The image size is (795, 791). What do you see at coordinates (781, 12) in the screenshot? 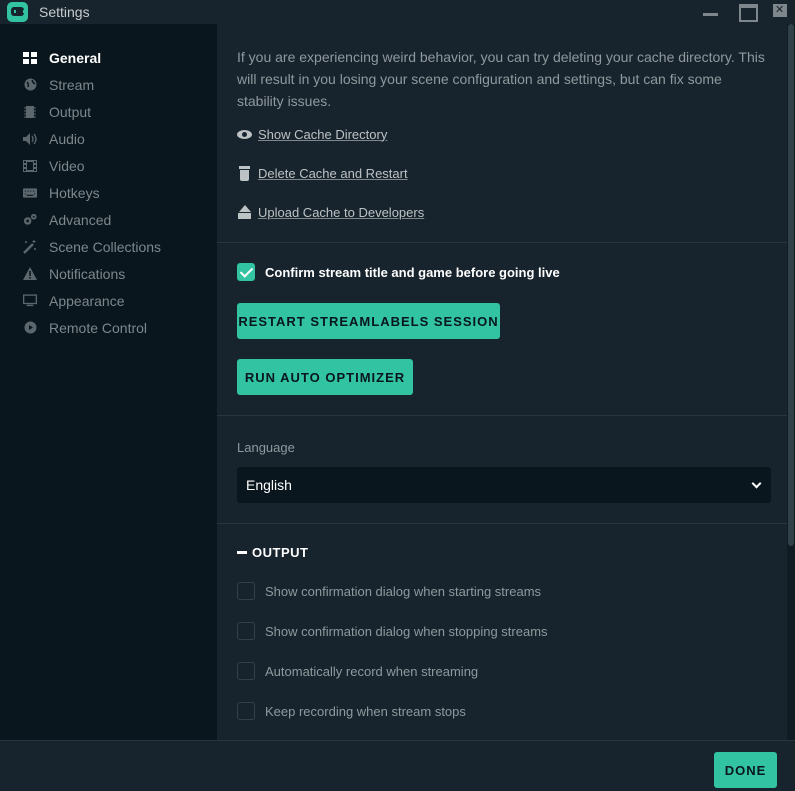
I see `close-icon` at bounding box center [781, 12].